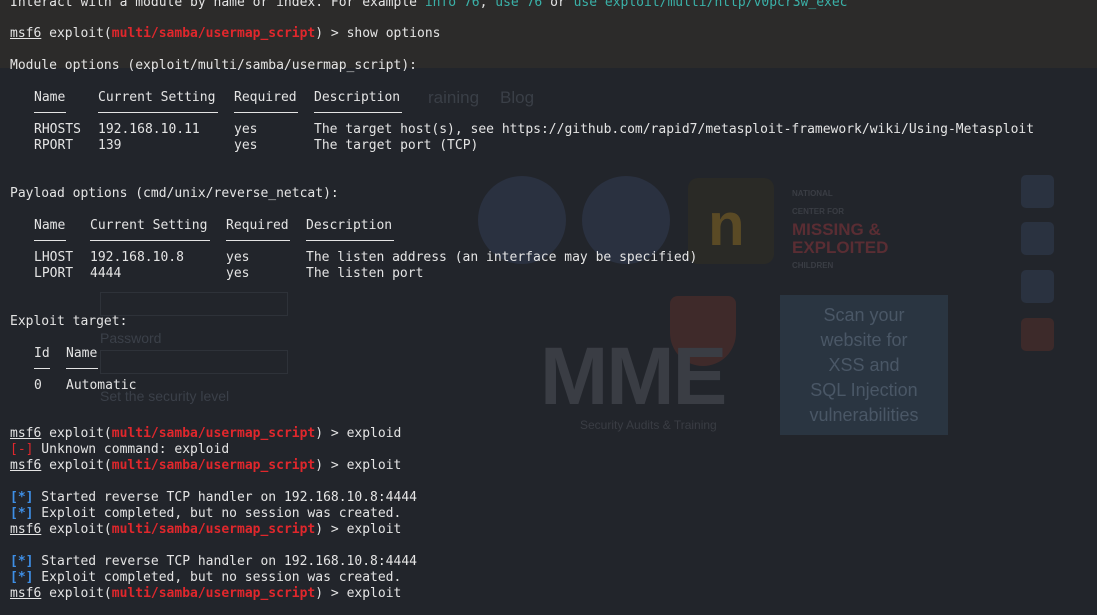 This screenshot has width=1097, height=615. I want to click on module-row-name: RPORT, so click(54, 145).